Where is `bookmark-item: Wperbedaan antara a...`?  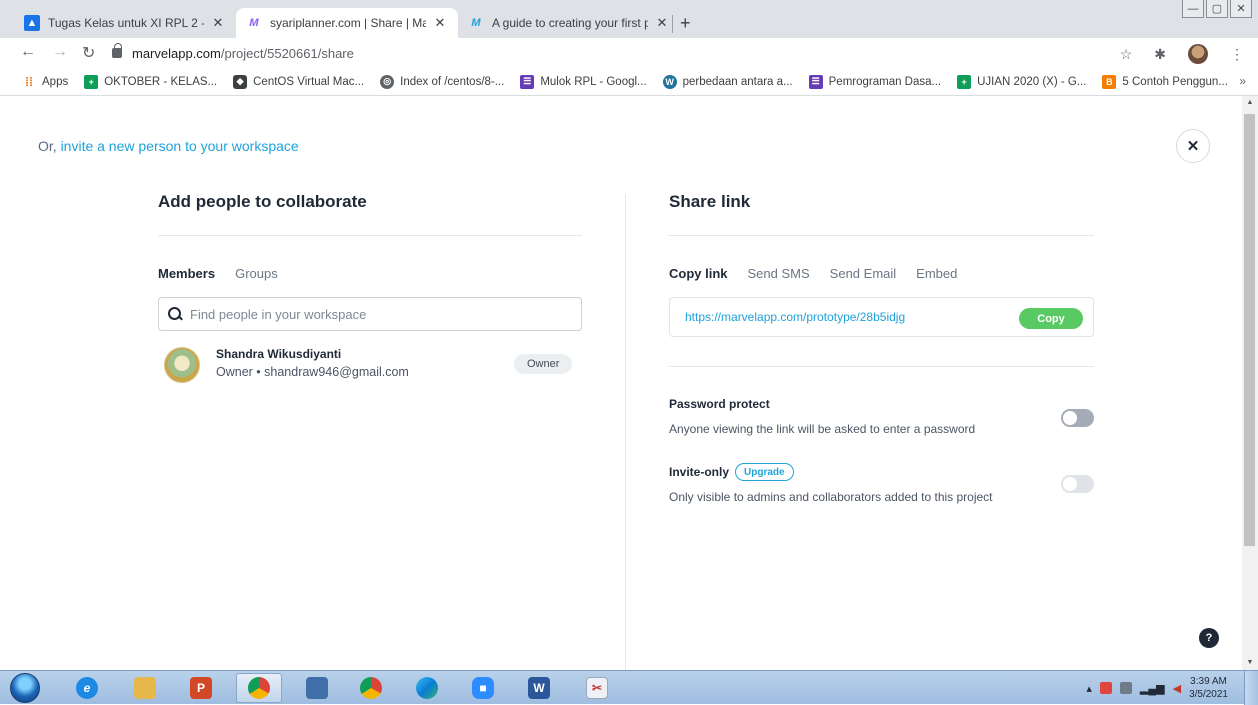 bookmark-item: Wperbedaan antara a... is located at coordinates (727, 81).